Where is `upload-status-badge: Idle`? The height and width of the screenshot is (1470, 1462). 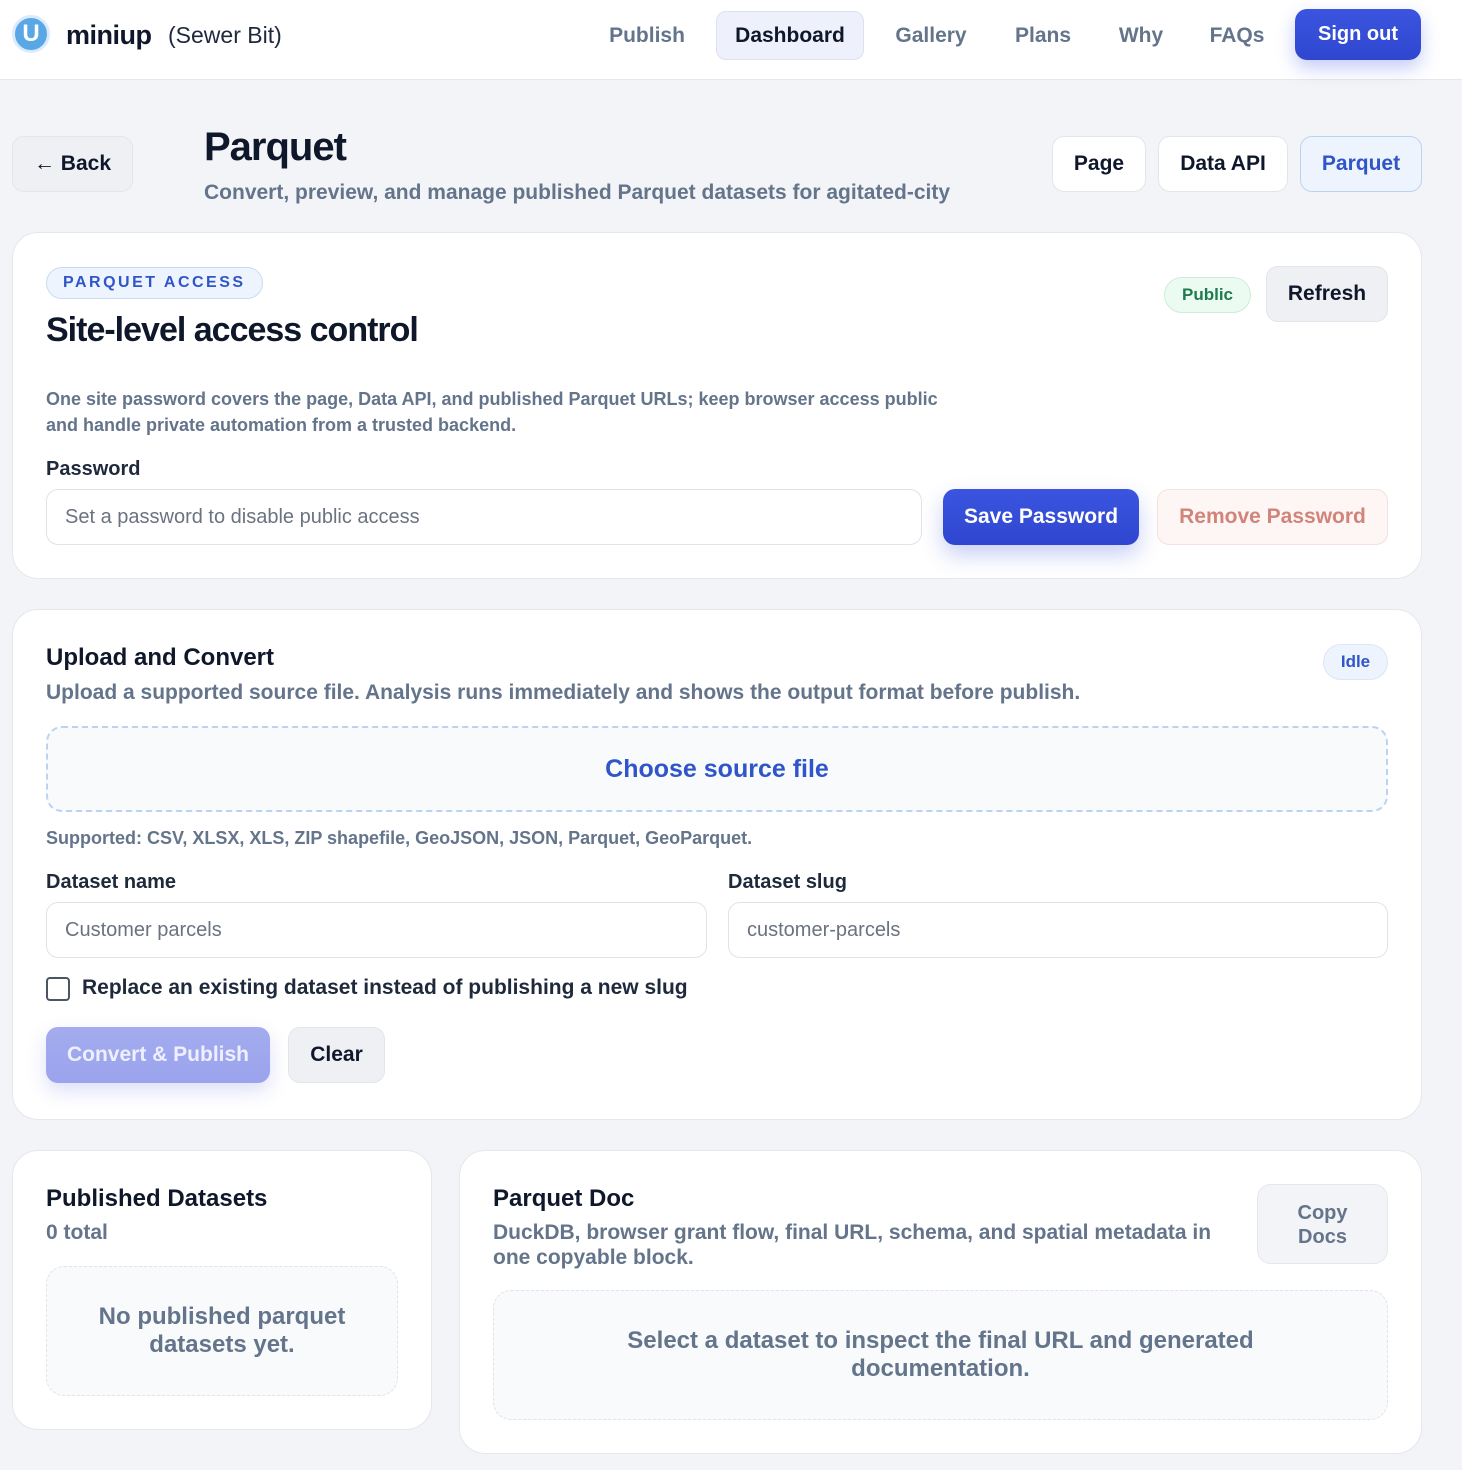
upload-status-badge: Idle is located at coordinates (1355, 662).